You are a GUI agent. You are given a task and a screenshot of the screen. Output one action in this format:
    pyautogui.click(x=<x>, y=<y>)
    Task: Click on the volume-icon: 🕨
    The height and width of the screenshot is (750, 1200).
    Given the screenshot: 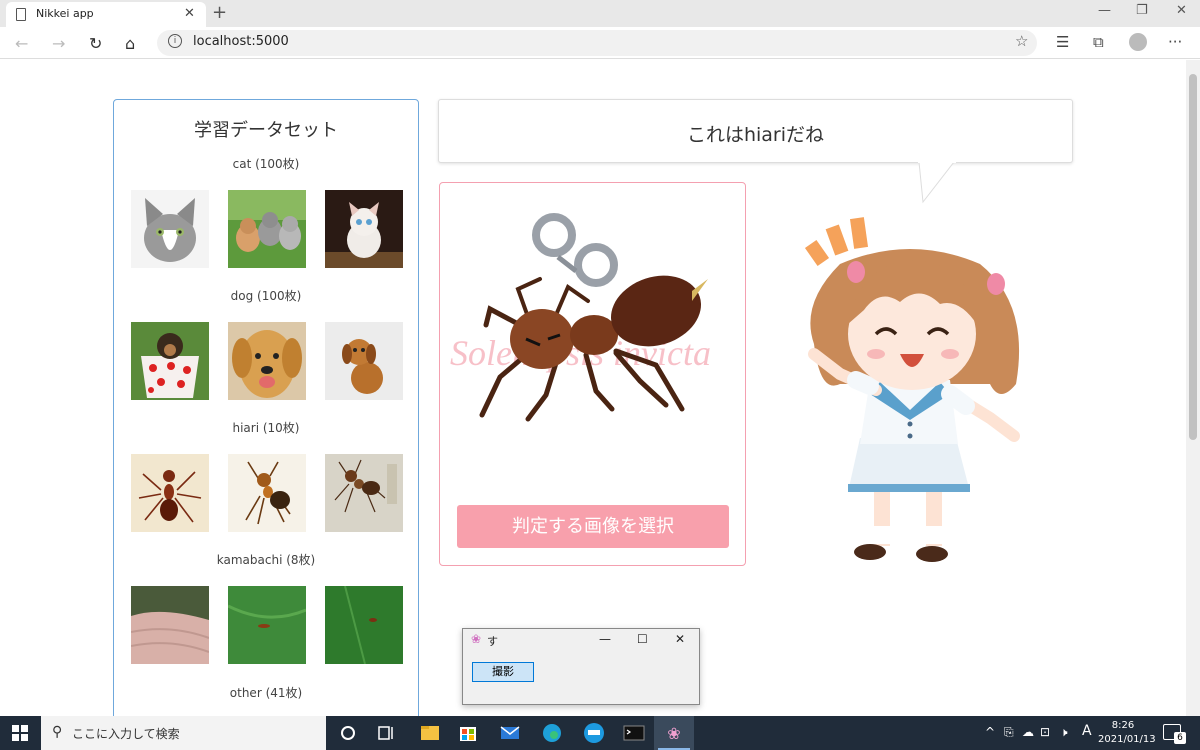 What is the action you would take?
    pyautogui.click(x=1064, y=732)
    